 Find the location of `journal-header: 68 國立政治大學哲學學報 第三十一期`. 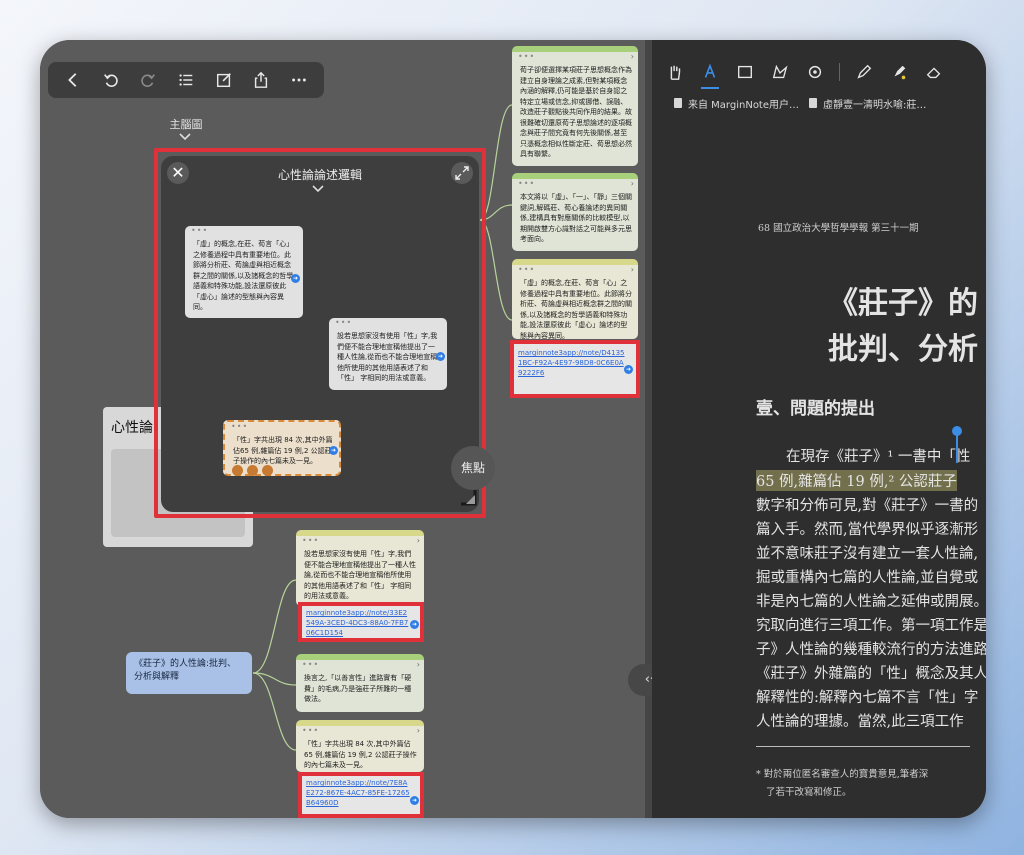

journal-header: 68 國立政治大學哲學學報 第三十一期 is located at coordinates (838, 228).